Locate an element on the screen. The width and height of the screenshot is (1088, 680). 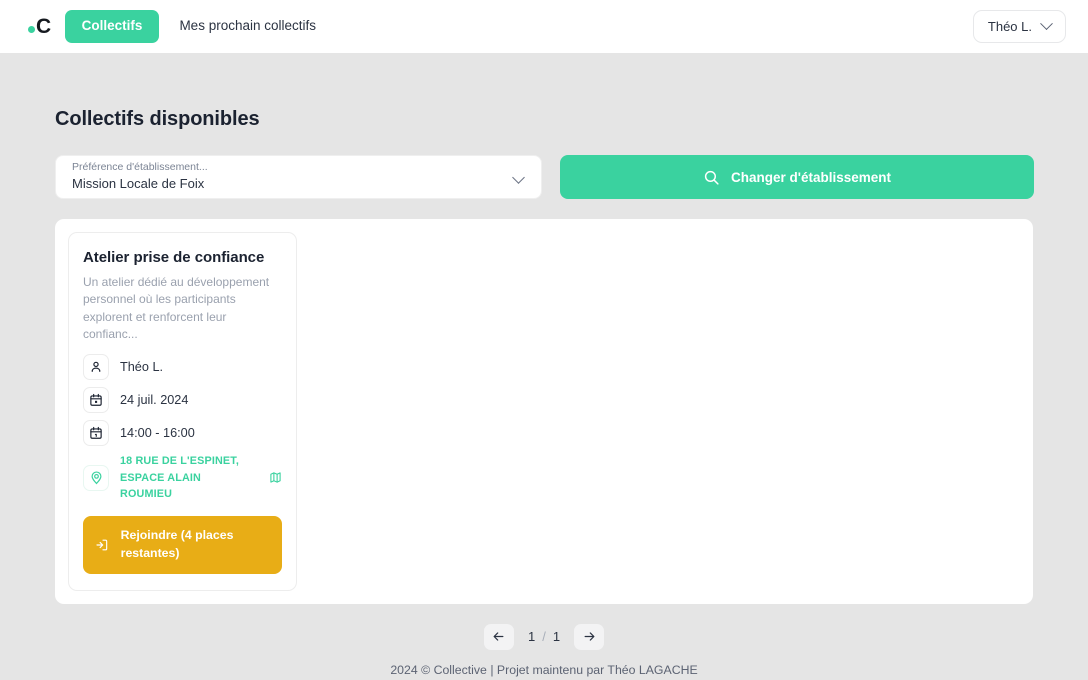
map-external-link-icon is located at coordinates (275, 477).